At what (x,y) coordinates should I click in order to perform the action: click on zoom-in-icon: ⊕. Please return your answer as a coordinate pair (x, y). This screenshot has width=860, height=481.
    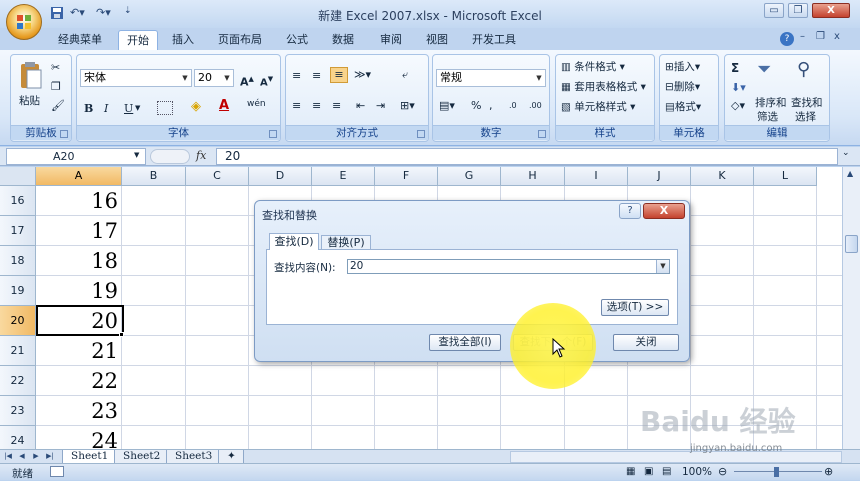
    Looking at the image, I should click on (828, 471).